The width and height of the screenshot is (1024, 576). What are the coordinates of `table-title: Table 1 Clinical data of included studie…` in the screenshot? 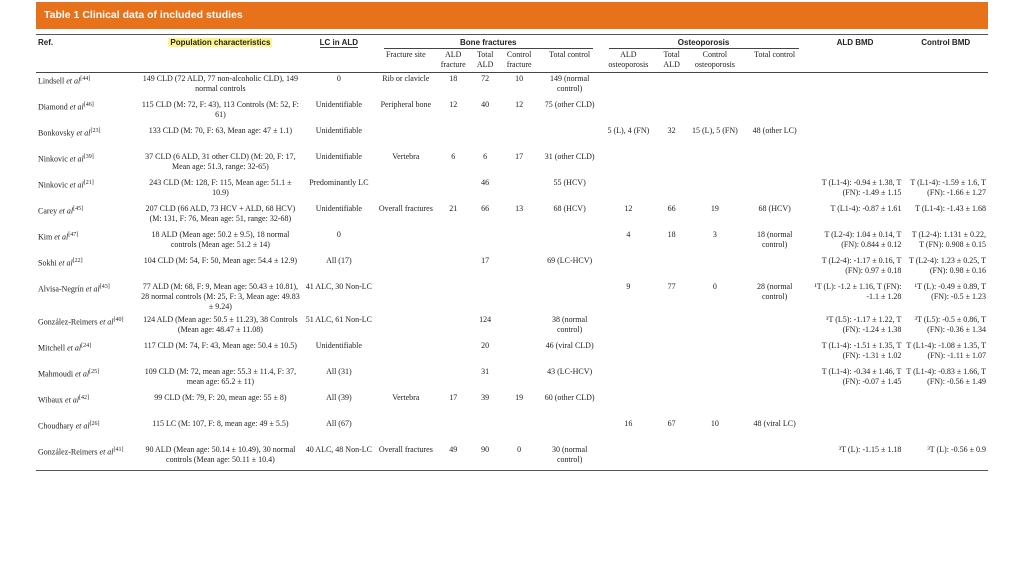 It's located at (512, 15).